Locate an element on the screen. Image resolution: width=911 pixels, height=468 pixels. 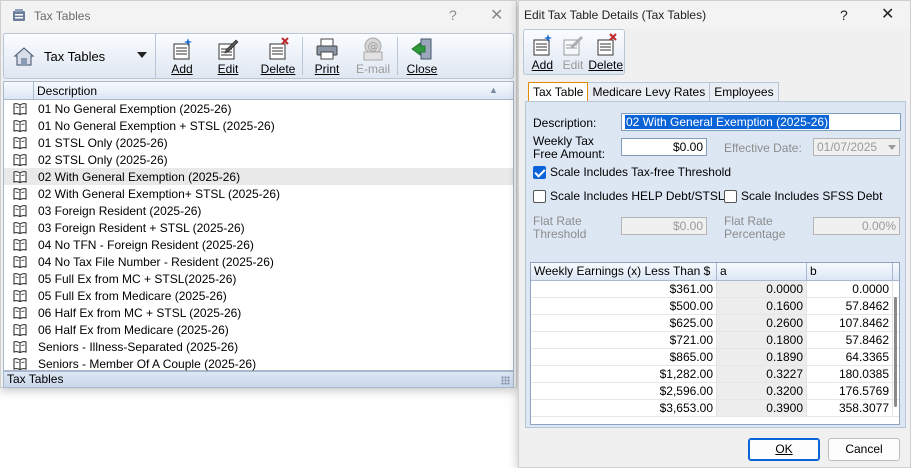
list-item-label: 05 Full Ex from MC + STSL(2025-26) is located at coordinates (137, 278).